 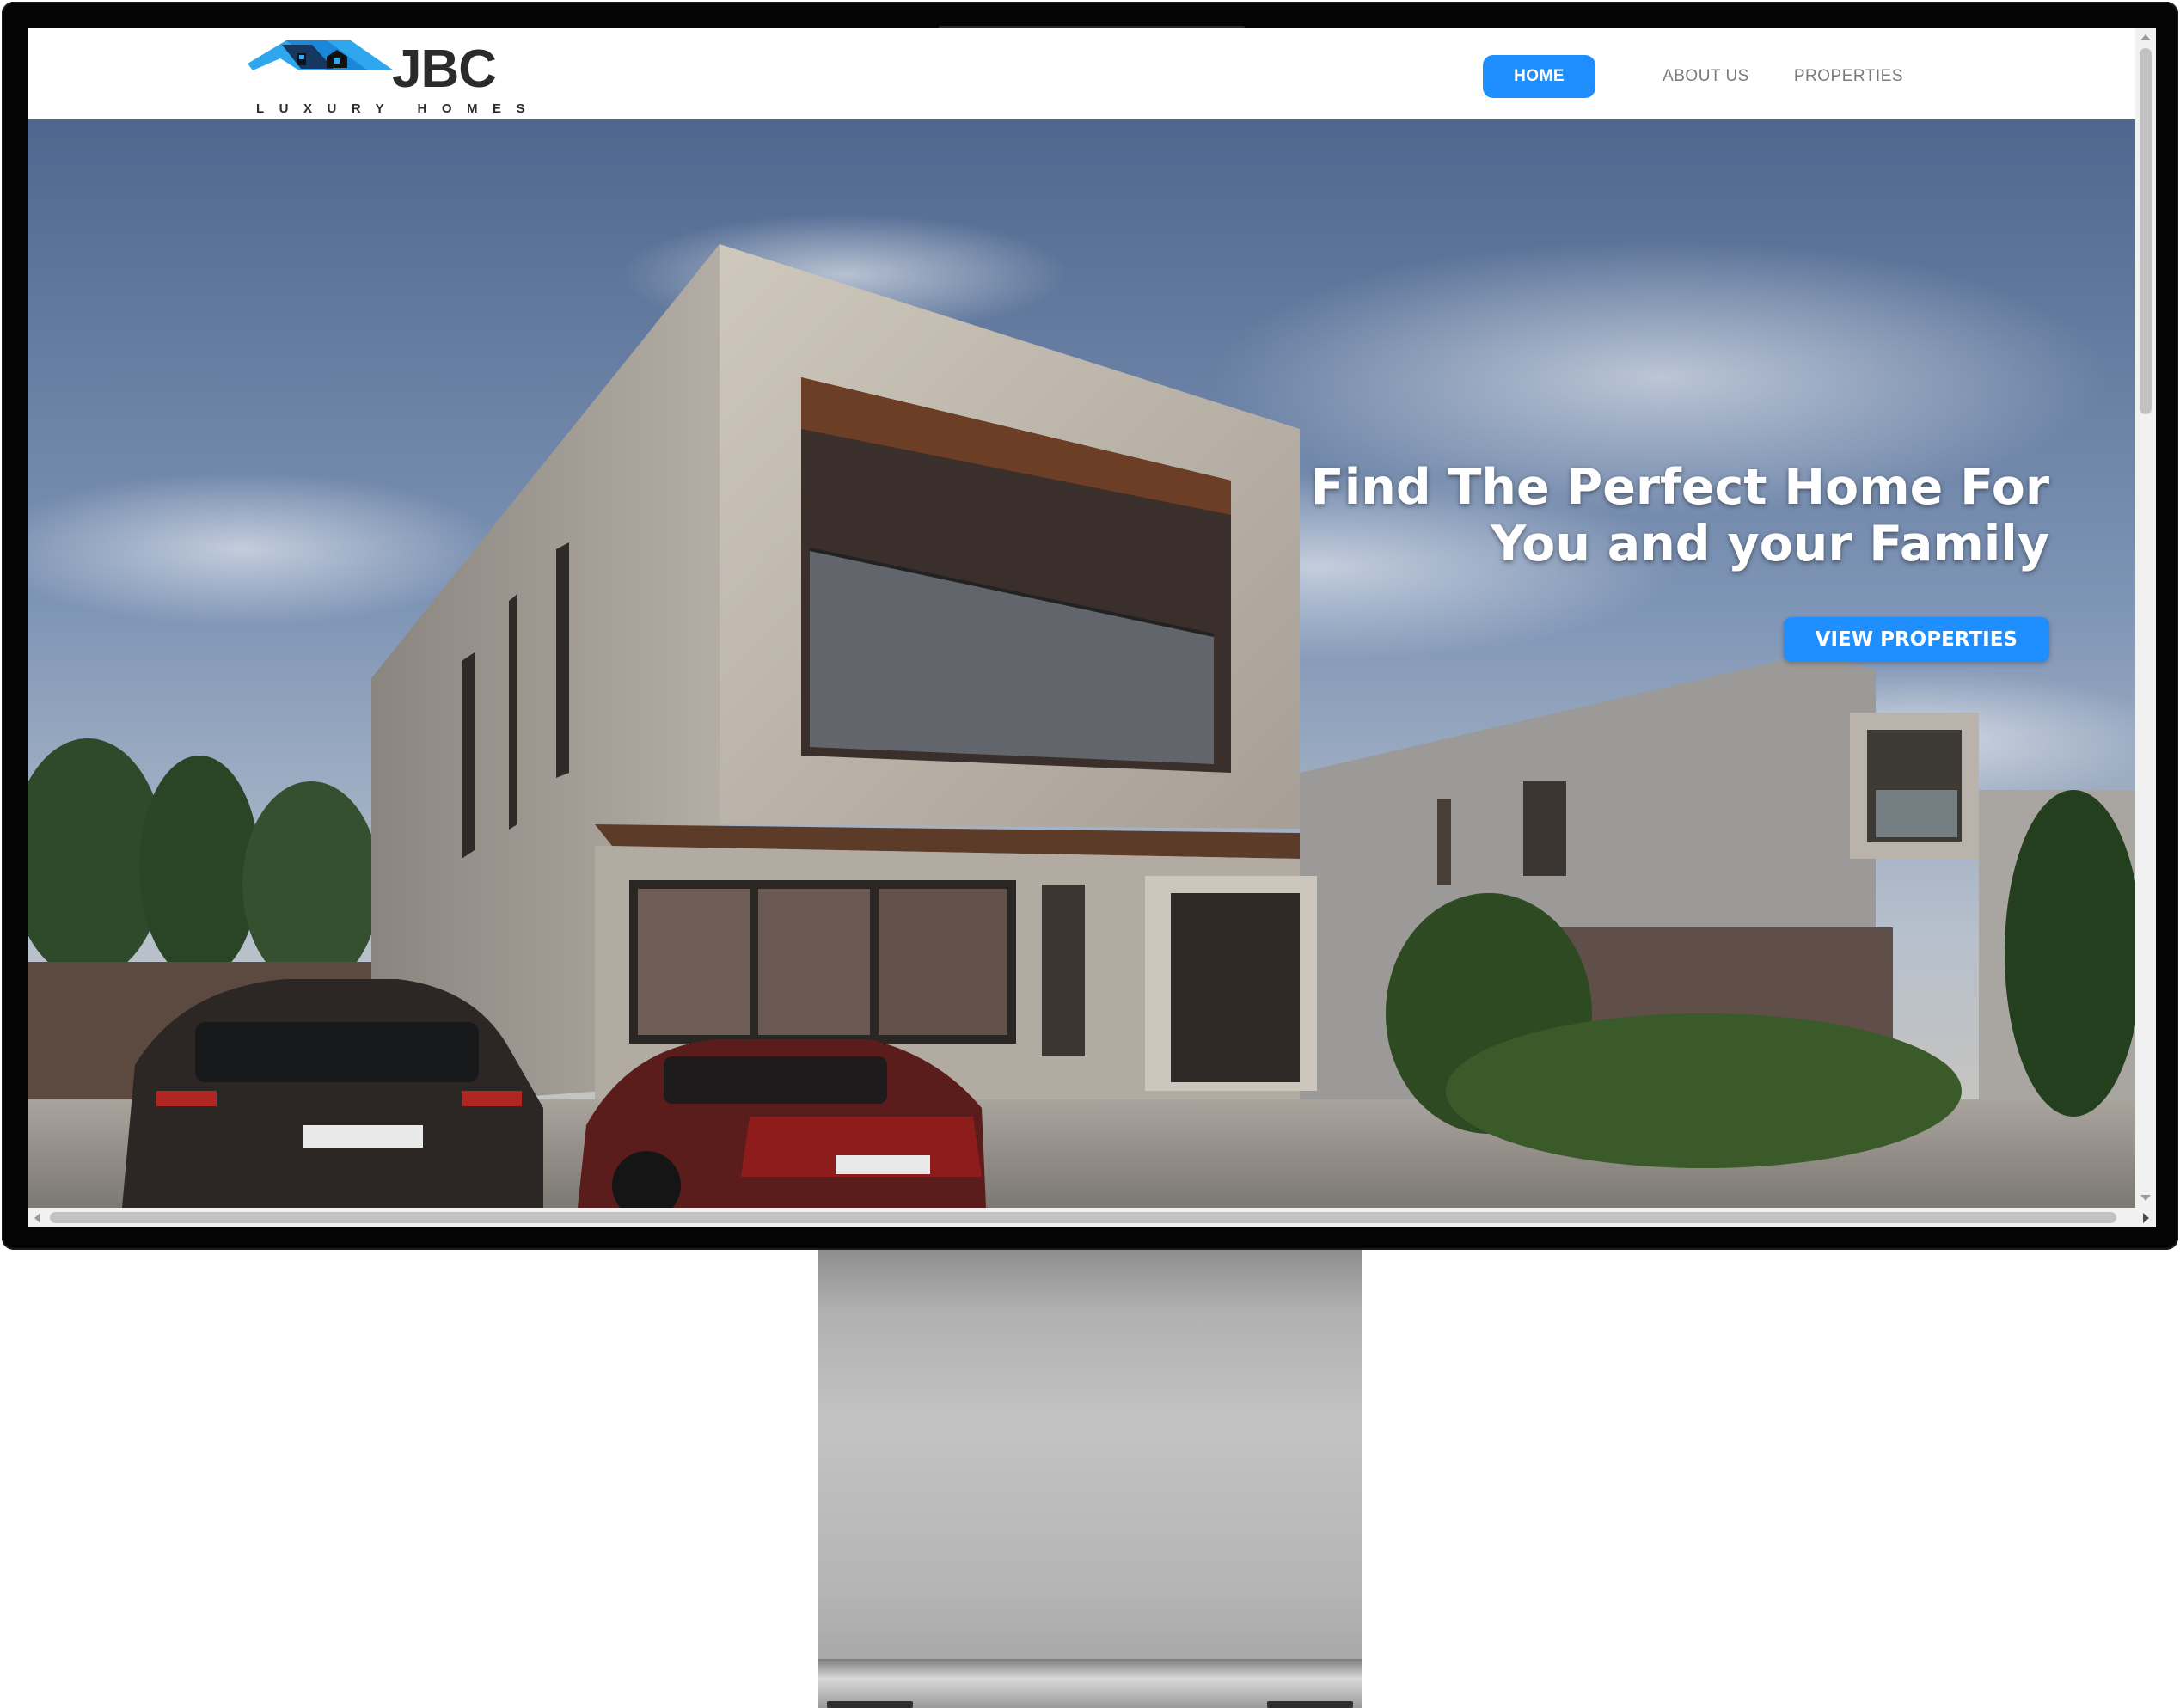 I want to click on house-roof-icon, so click(x=321, y=55).